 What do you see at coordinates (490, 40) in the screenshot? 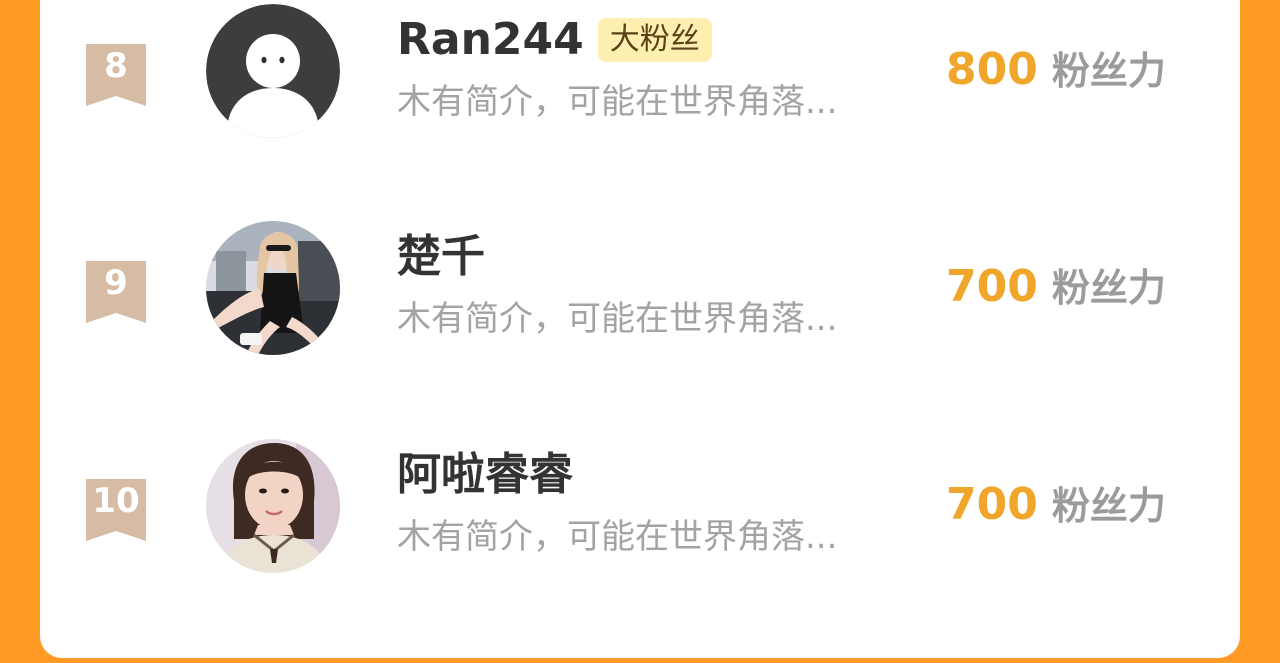
I see `user-name: Ran244` at bounding box center [490, 40].